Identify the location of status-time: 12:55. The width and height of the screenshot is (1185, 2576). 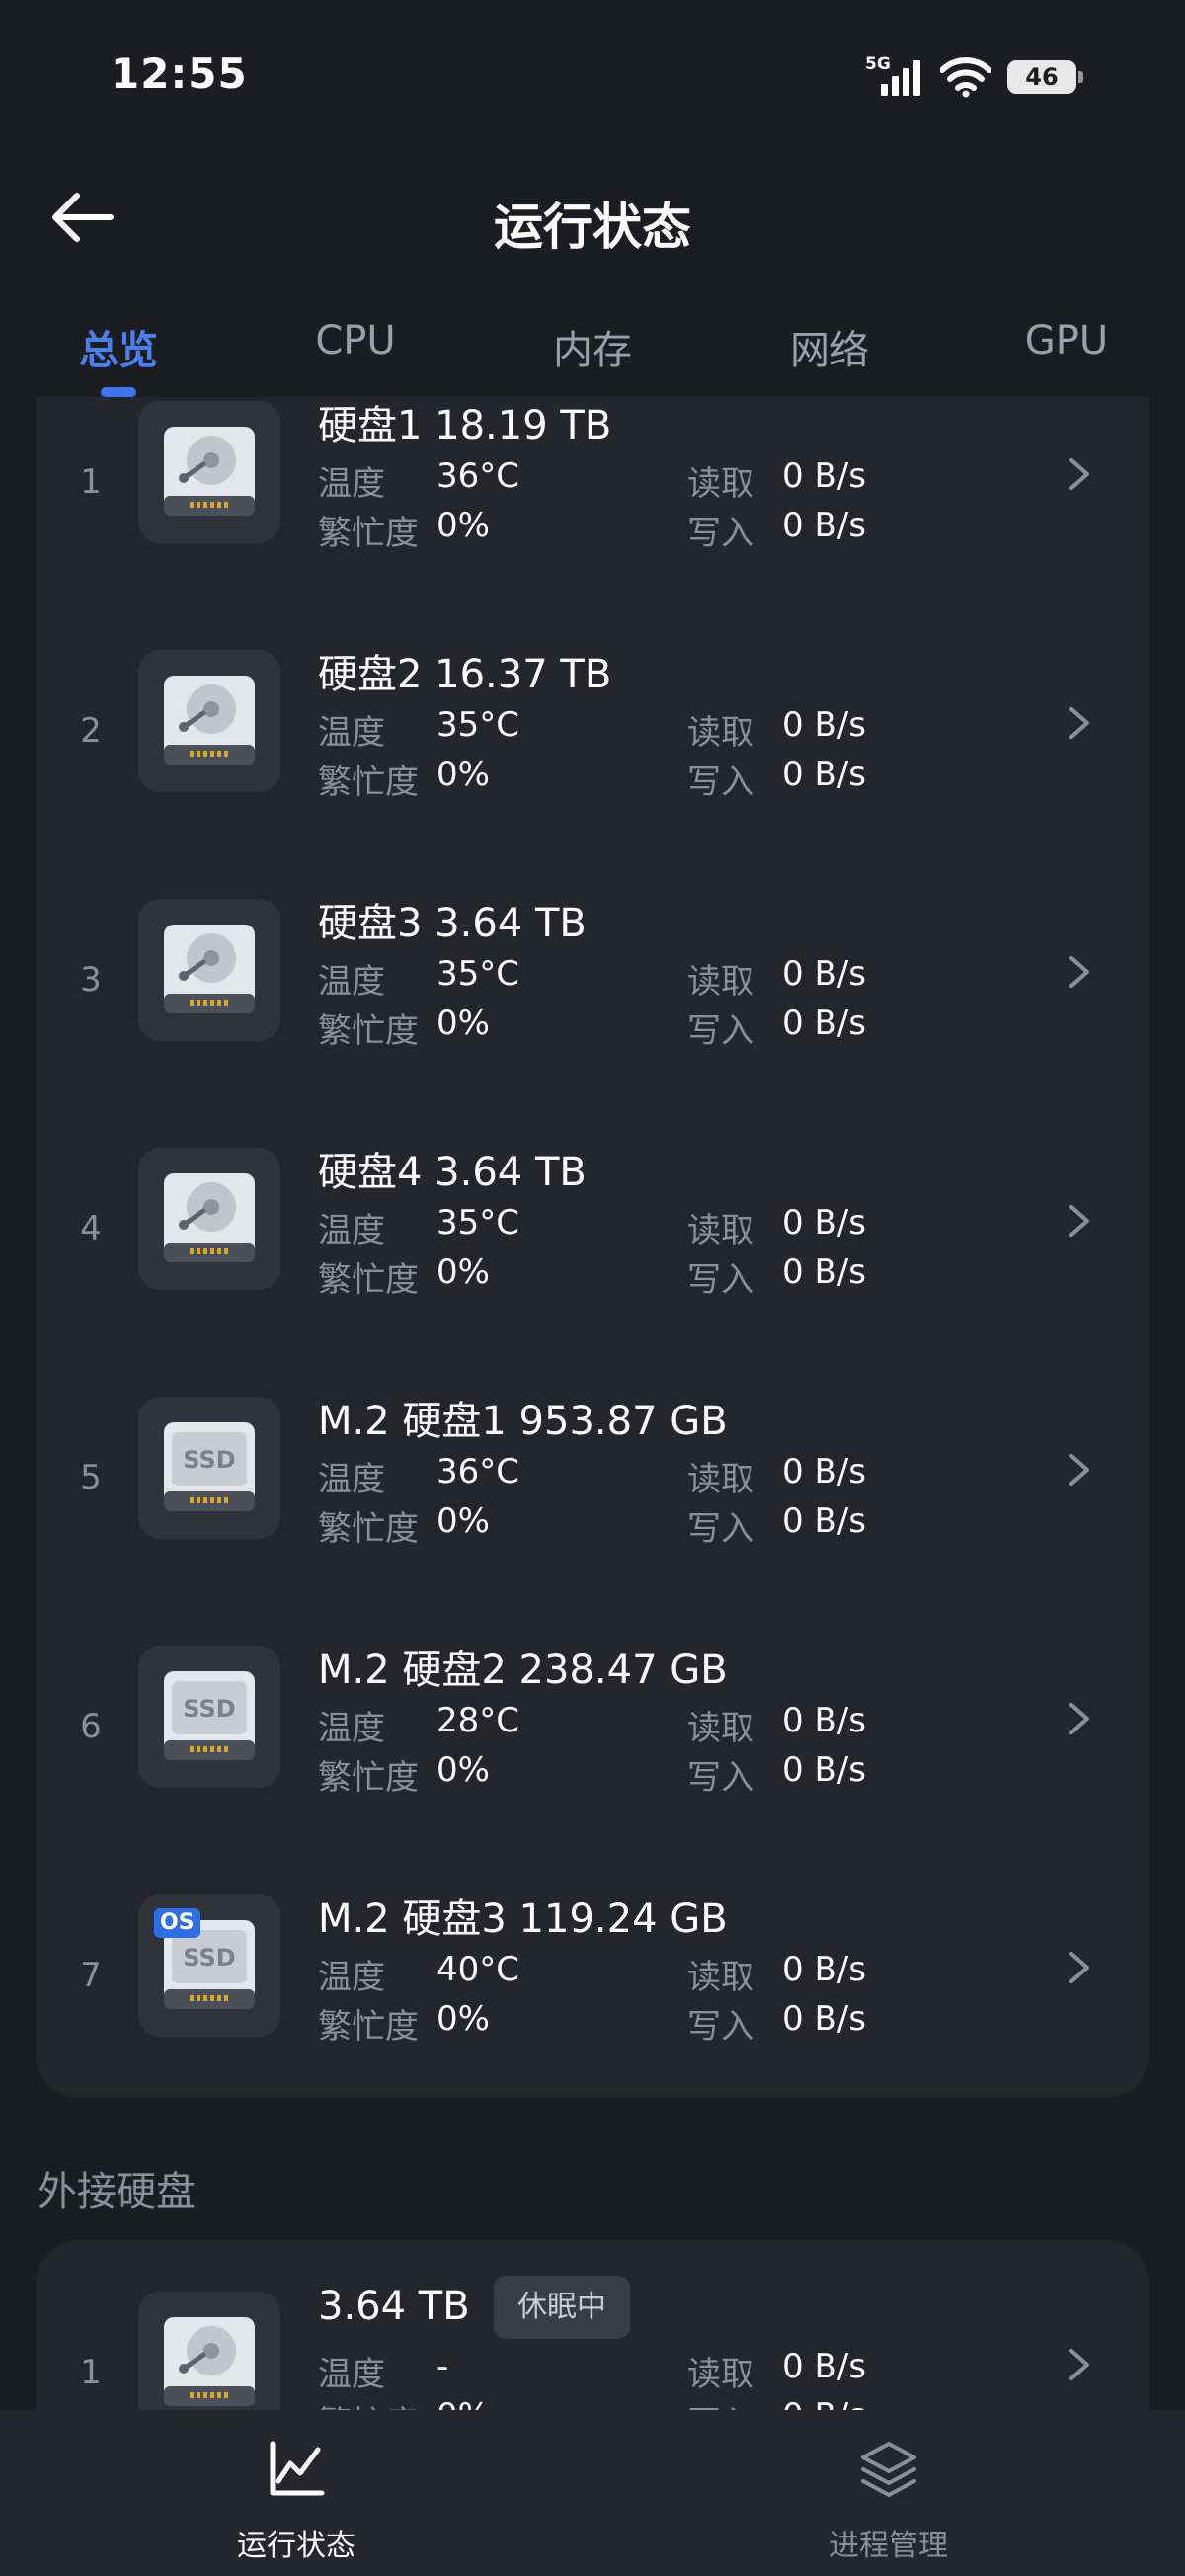
(180, 73).